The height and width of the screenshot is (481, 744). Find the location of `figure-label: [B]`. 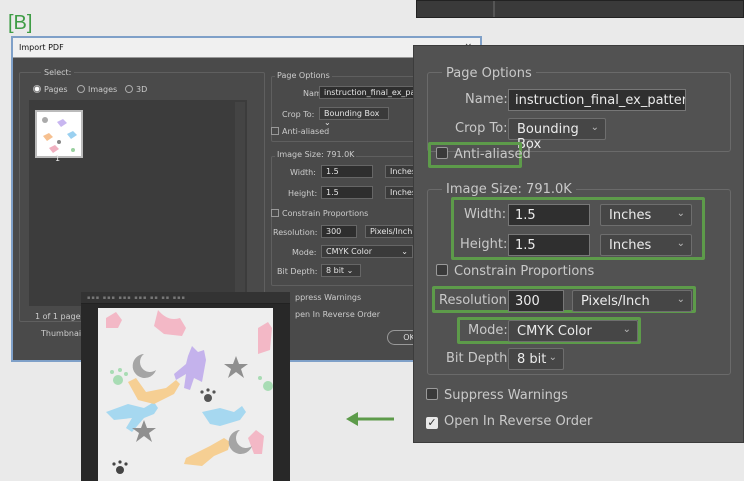

figure-label: [B] is located at coordinates (20, 23).